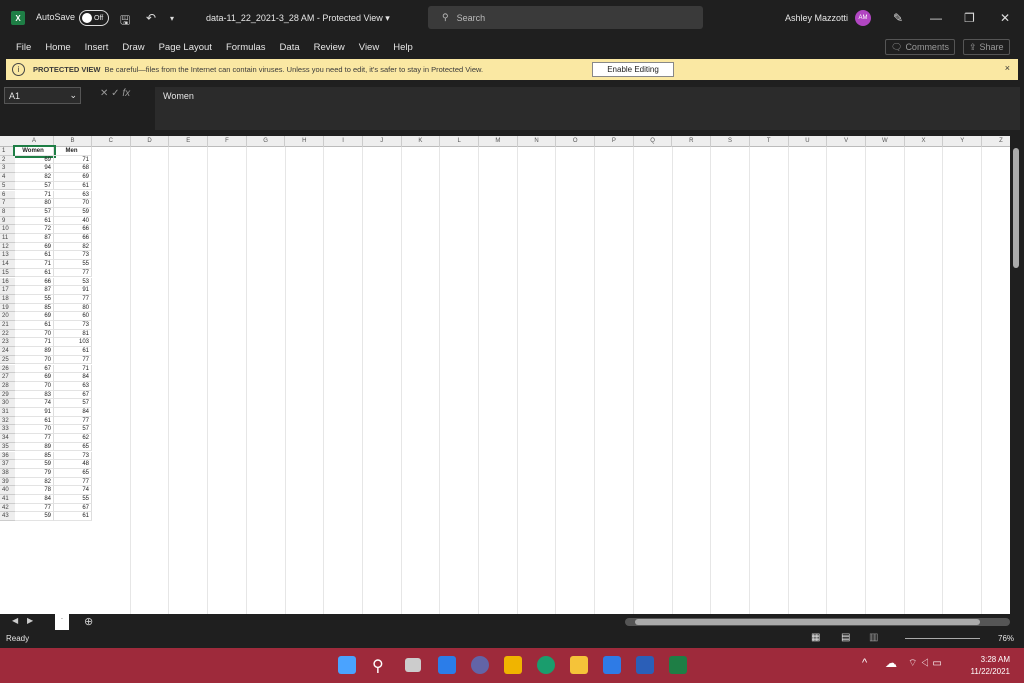 Image resolution: width=1024 pixels, height=683 pixels. Describe the element at coordinates (7, 490) in the screenshot. I see `row-header: 40` at that location.